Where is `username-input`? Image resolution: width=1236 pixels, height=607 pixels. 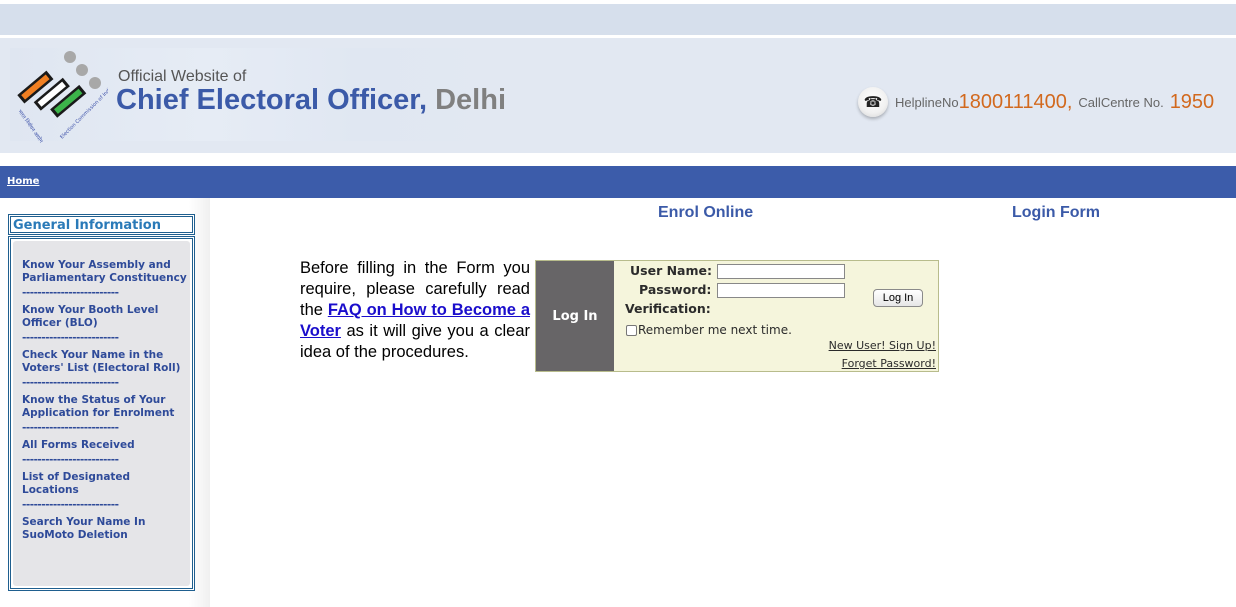
username-input is located at coordinates (781, 271).